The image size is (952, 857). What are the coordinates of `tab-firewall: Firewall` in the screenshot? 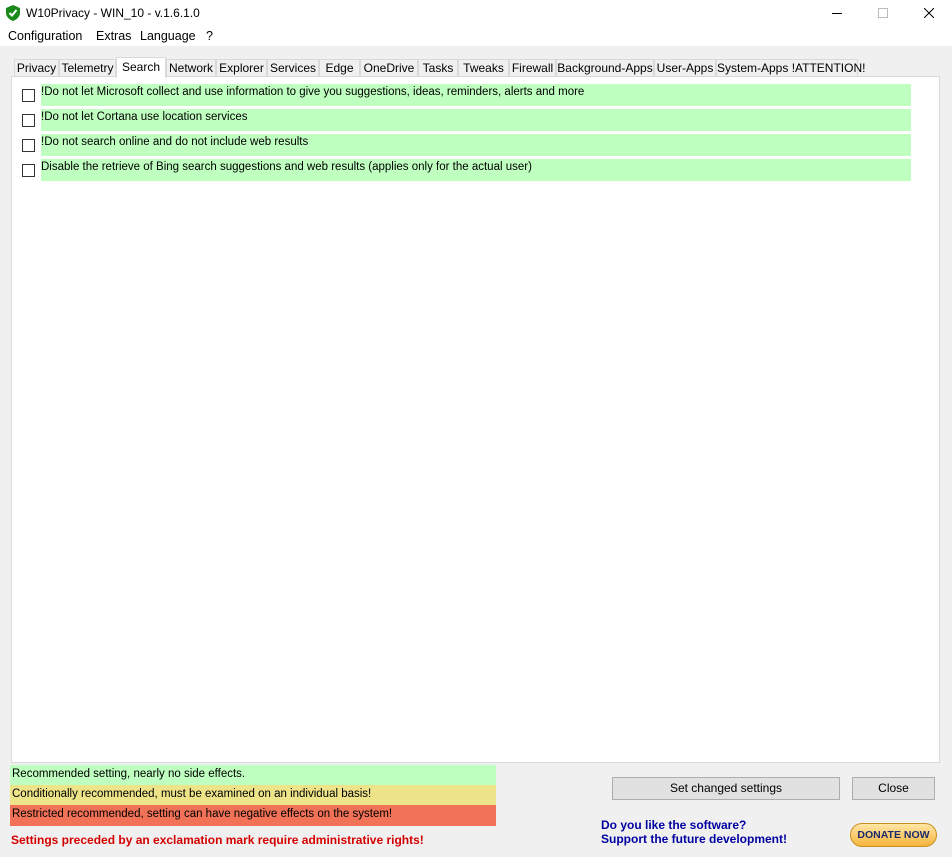 It's located at (532, 68).